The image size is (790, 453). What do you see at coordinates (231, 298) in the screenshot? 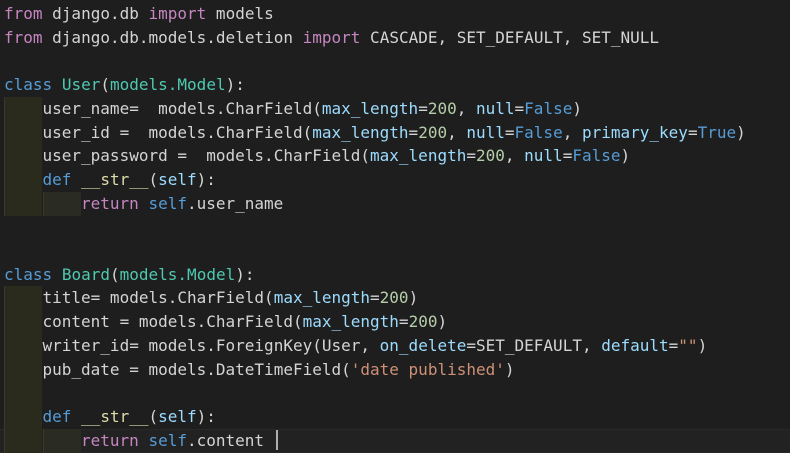
I see `code-line: title= models.CharField(max_length=200)` at bounding box center [231, 298].